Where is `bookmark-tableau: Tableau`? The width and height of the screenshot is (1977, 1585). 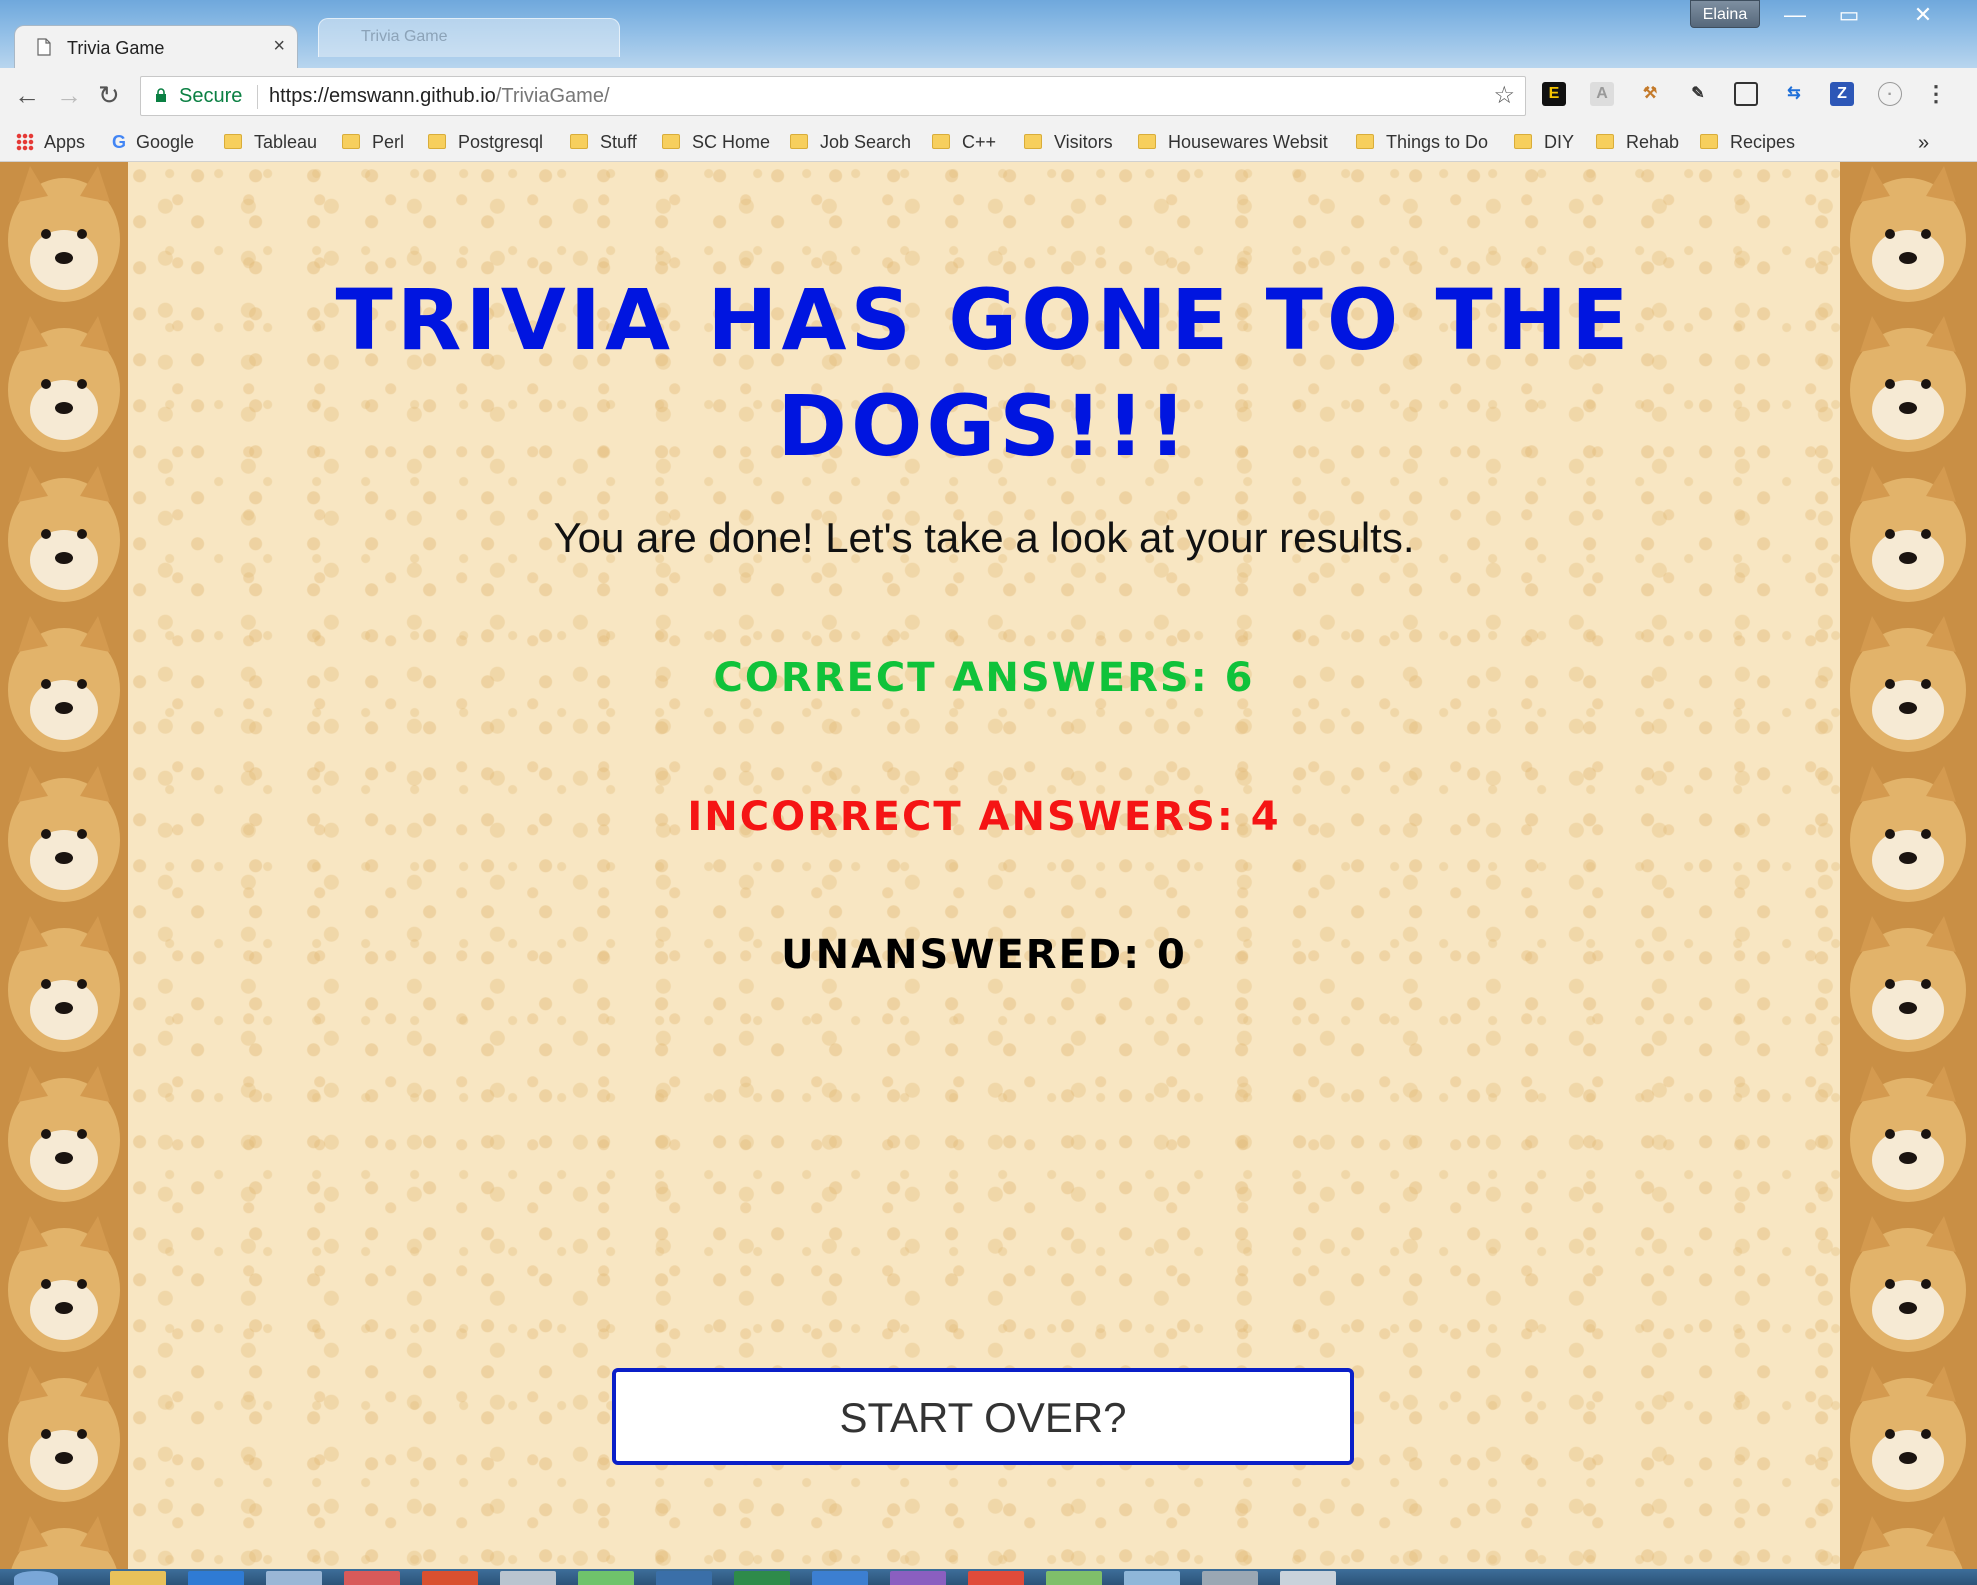 bookmark-tableau: Tableau is located at coordinates (270, 142).